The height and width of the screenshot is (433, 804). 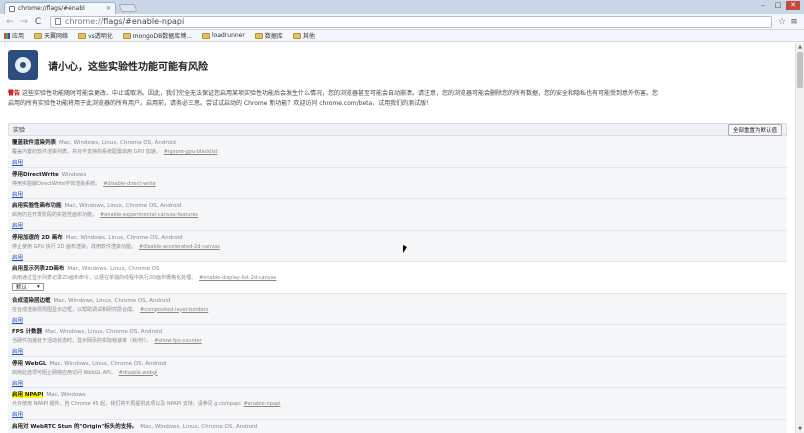 What do you see at coordinates (22, 288) in the screenshot?
I see `select-value: 默认` at bounding box center [22, 288].